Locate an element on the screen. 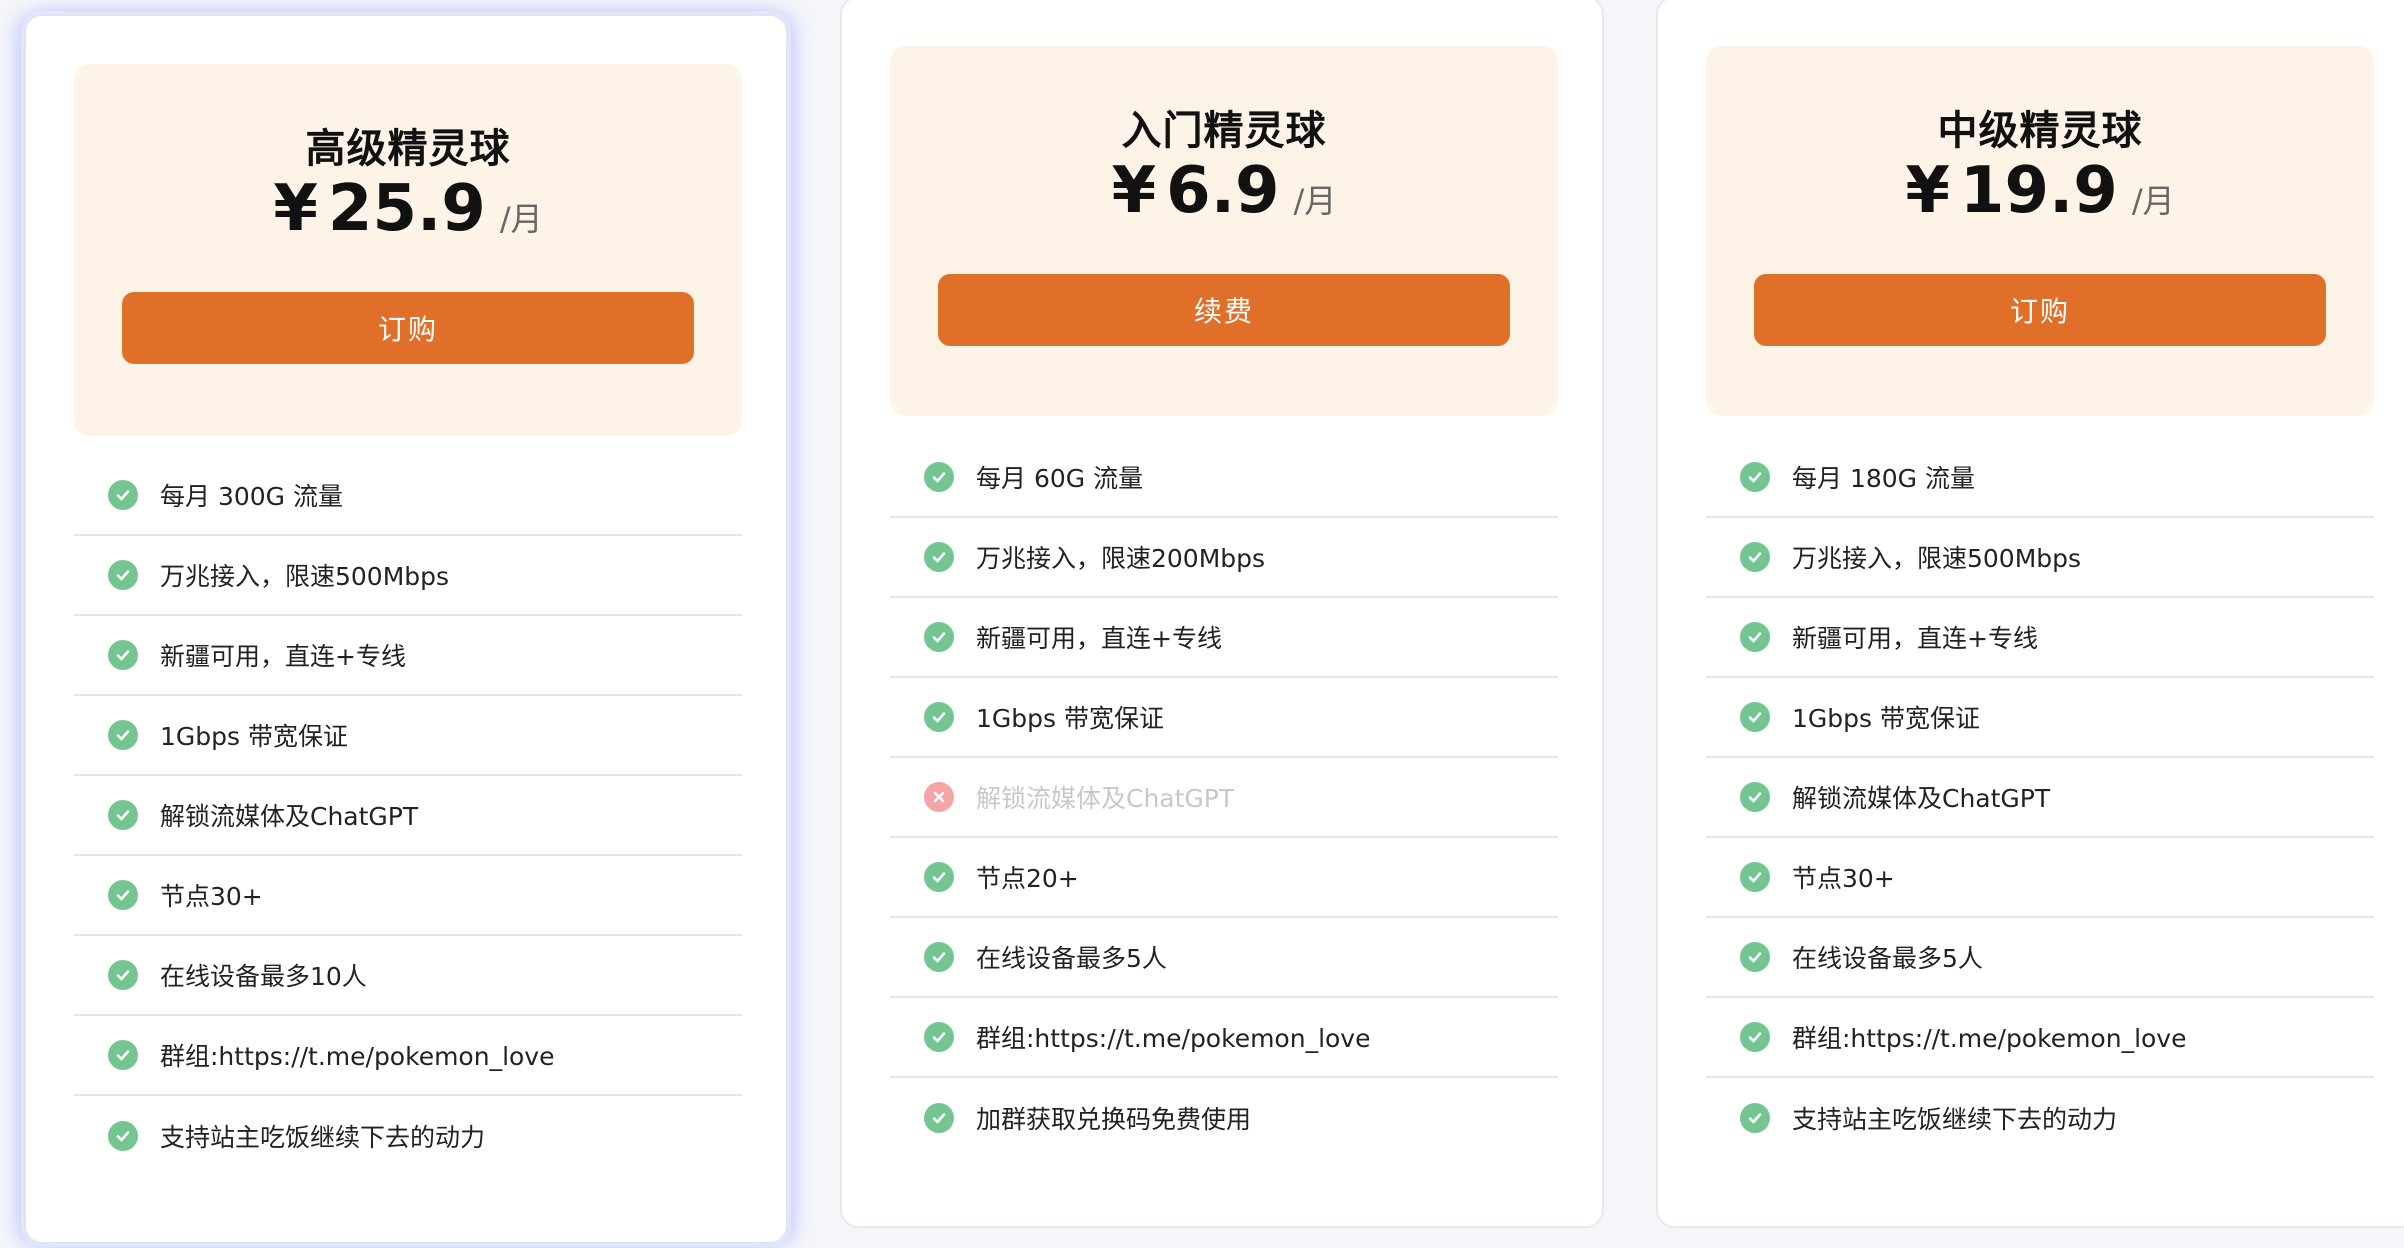 This screenshot has height=1248, width=2404. cross-circle-icon is located at coordinates (939, 797).